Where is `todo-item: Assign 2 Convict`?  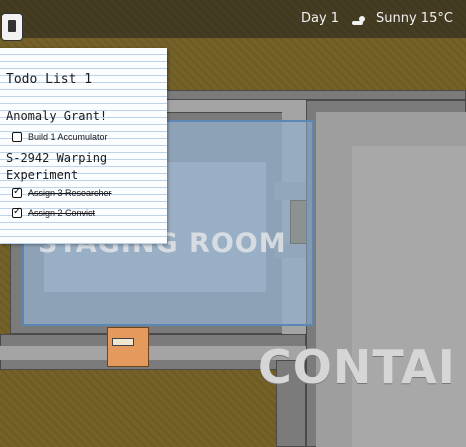
todo-item: Assign 2 Convict is located at coordinates (87, 213).